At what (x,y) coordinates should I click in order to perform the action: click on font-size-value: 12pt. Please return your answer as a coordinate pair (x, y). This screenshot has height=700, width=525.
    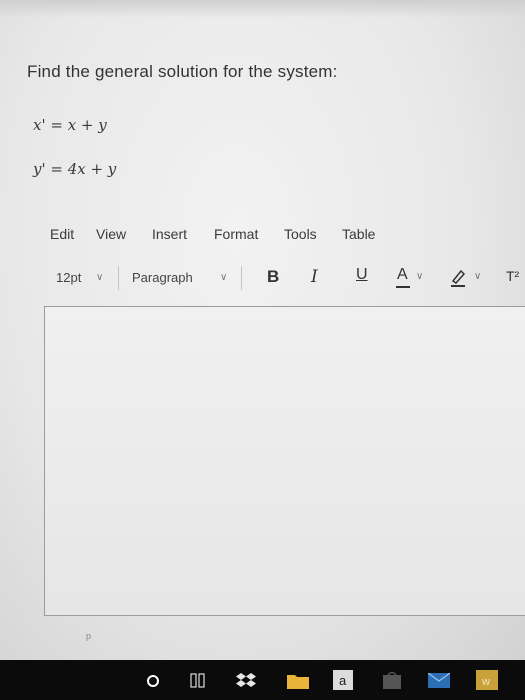
    Looking at the image, I should click on (69, 277).